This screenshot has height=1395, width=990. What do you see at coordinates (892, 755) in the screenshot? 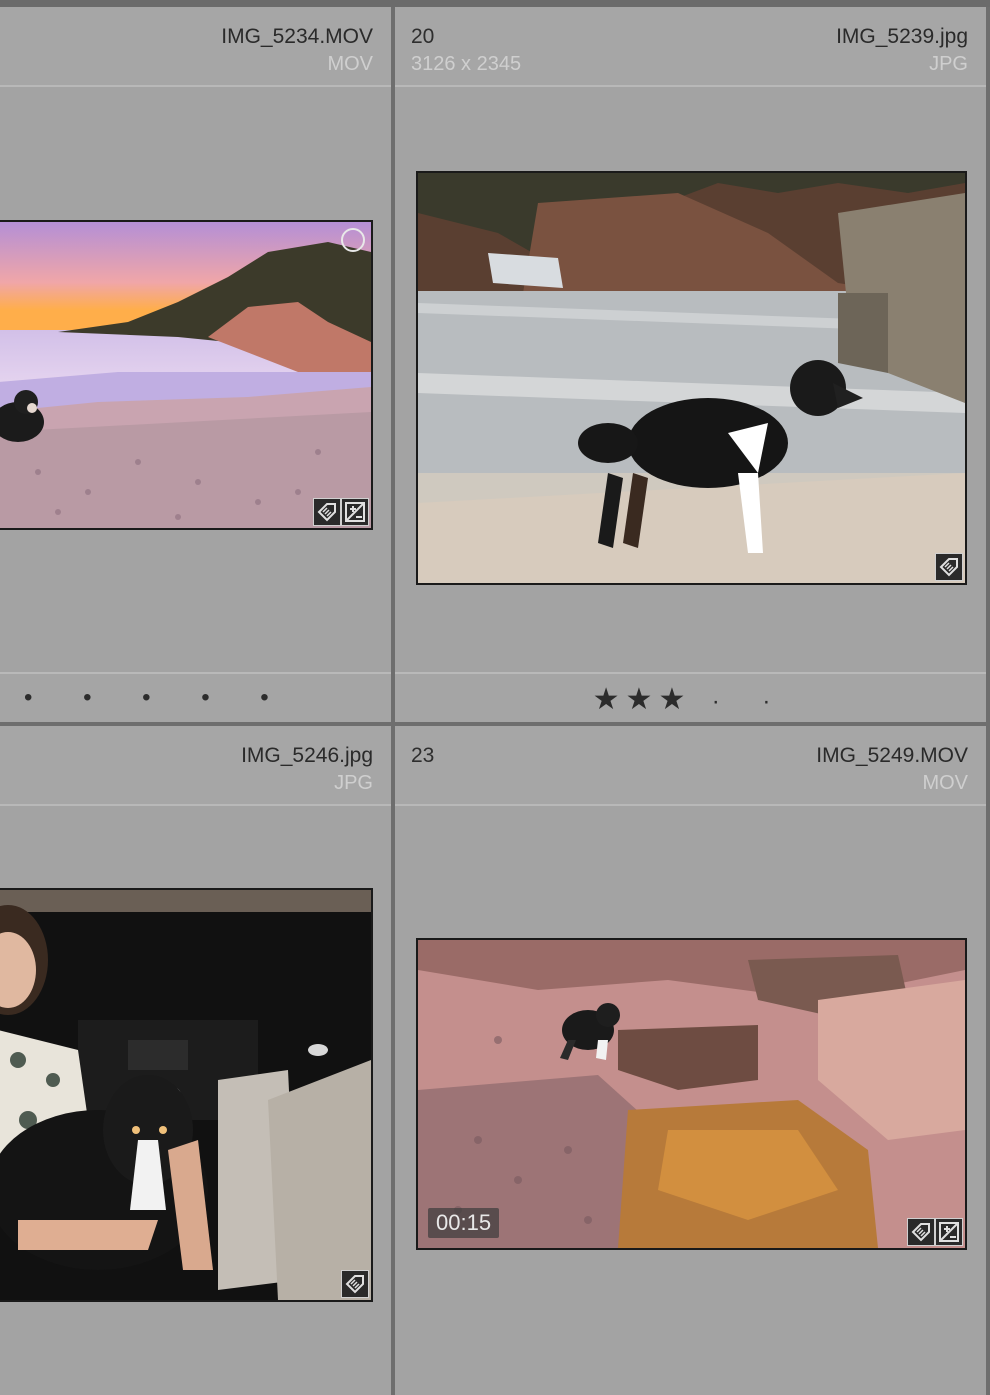
I see `cell-filename: IMG_5249.MOV` at bounding box center [892, 755].